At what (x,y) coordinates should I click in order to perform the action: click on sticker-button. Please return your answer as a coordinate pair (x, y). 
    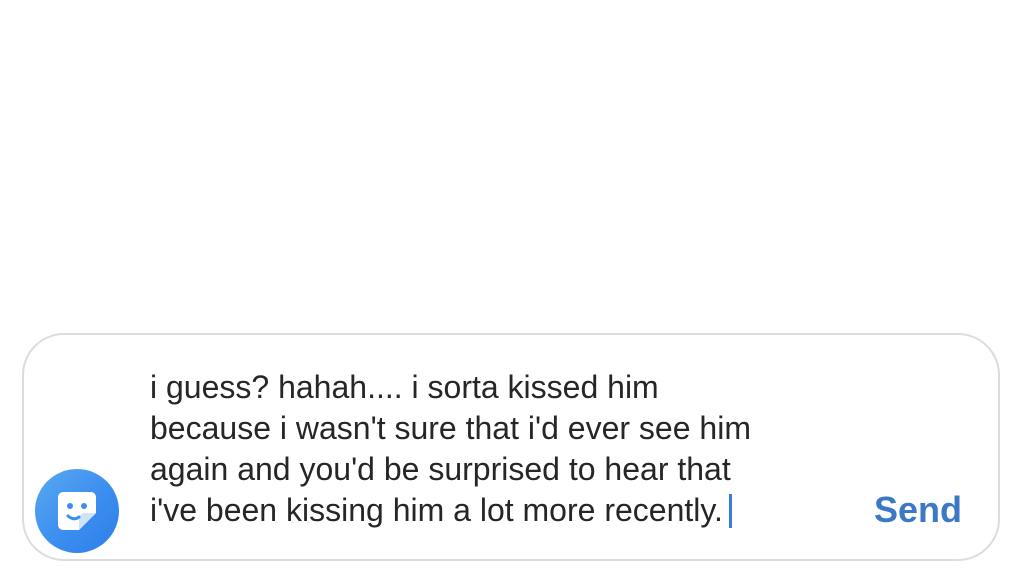
    Looking at the image, I should click on (77, 511).